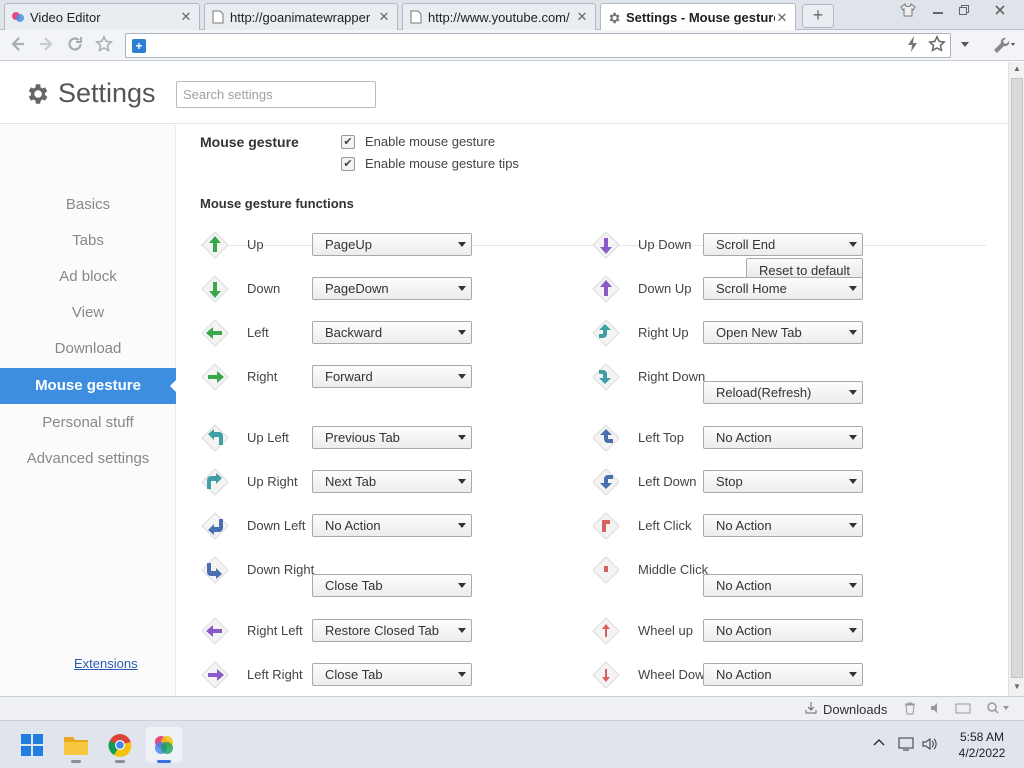 The width and height of the screenshot is (1024, 768). Describe the element at coordinates (913, 46) in the screenshot. I see `lightning-icon` at that location.